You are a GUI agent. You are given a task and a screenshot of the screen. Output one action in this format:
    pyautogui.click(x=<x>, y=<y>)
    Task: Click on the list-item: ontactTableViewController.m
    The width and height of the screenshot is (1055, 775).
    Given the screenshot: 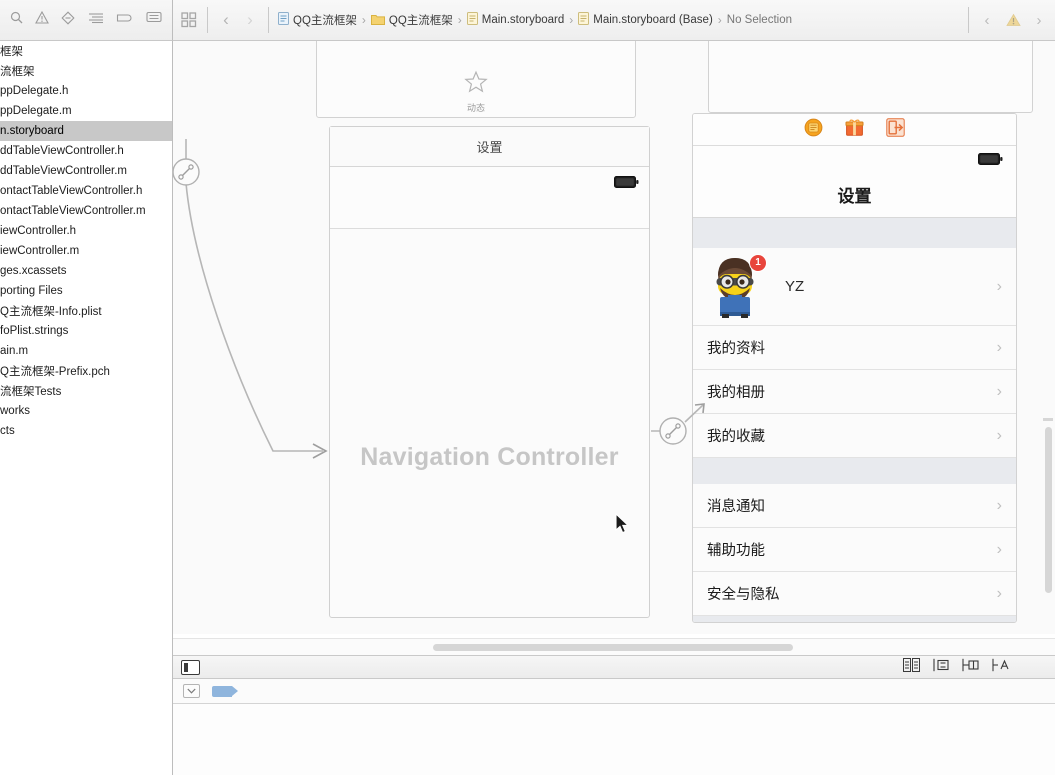 What is the action you would take?
    pyautogui.click(x=86, y=211)
    